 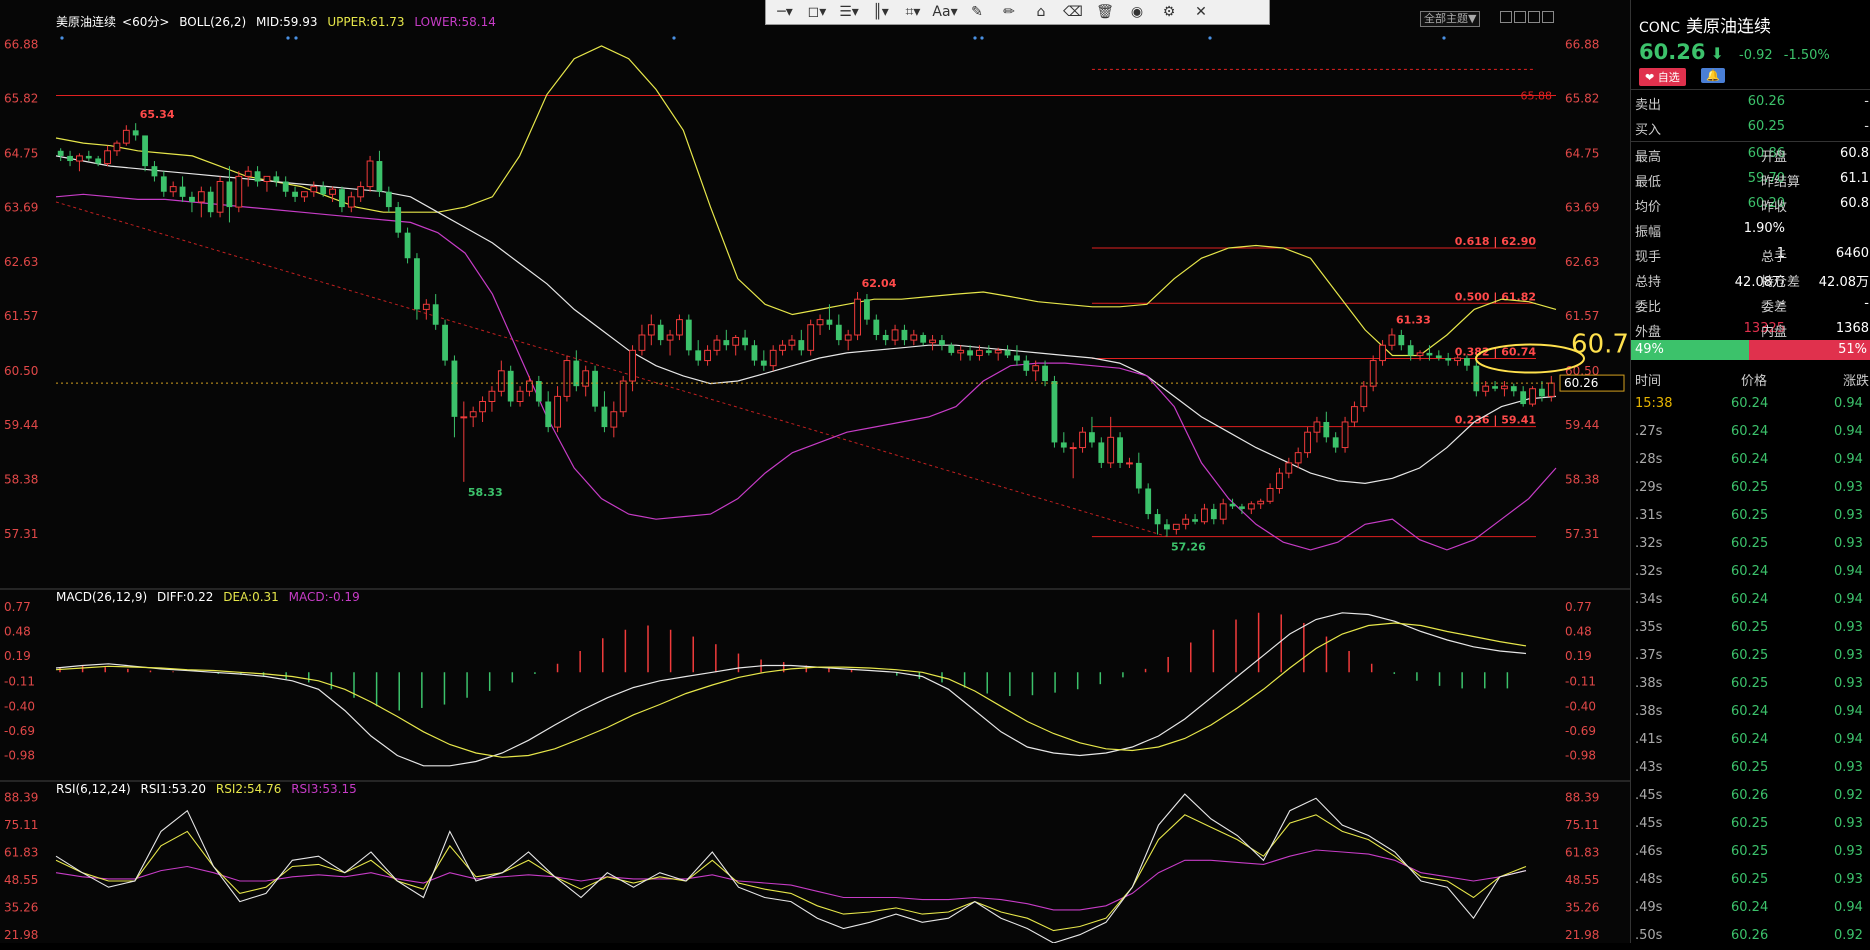 What do you see at coordinates (17, 656) in the screenshot?
I see `macd-ytick-left: 0.19` at bounding box center [17, 656].